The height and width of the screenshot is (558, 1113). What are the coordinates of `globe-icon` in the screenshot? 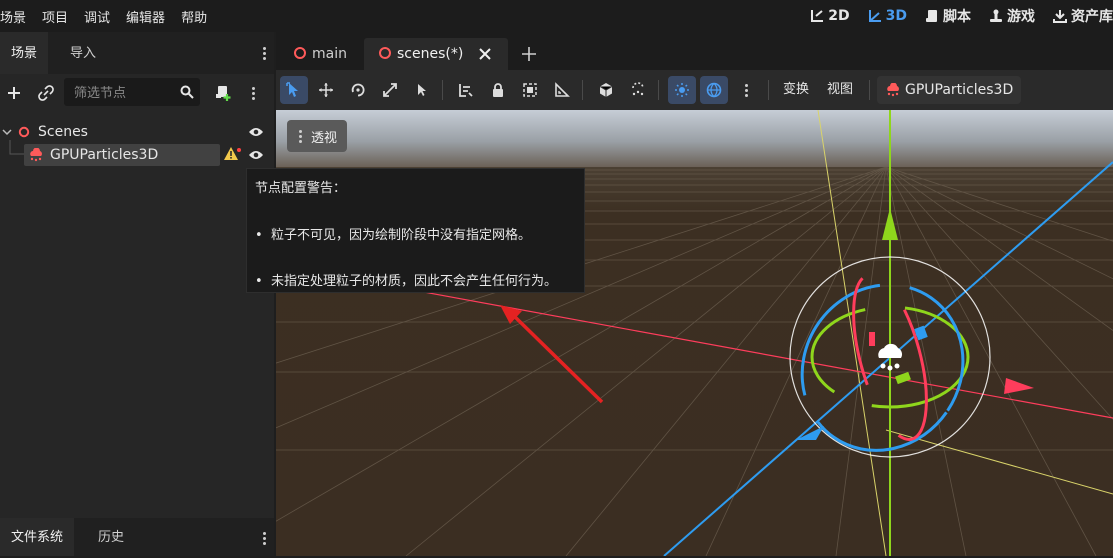 It's located at (714, 90).